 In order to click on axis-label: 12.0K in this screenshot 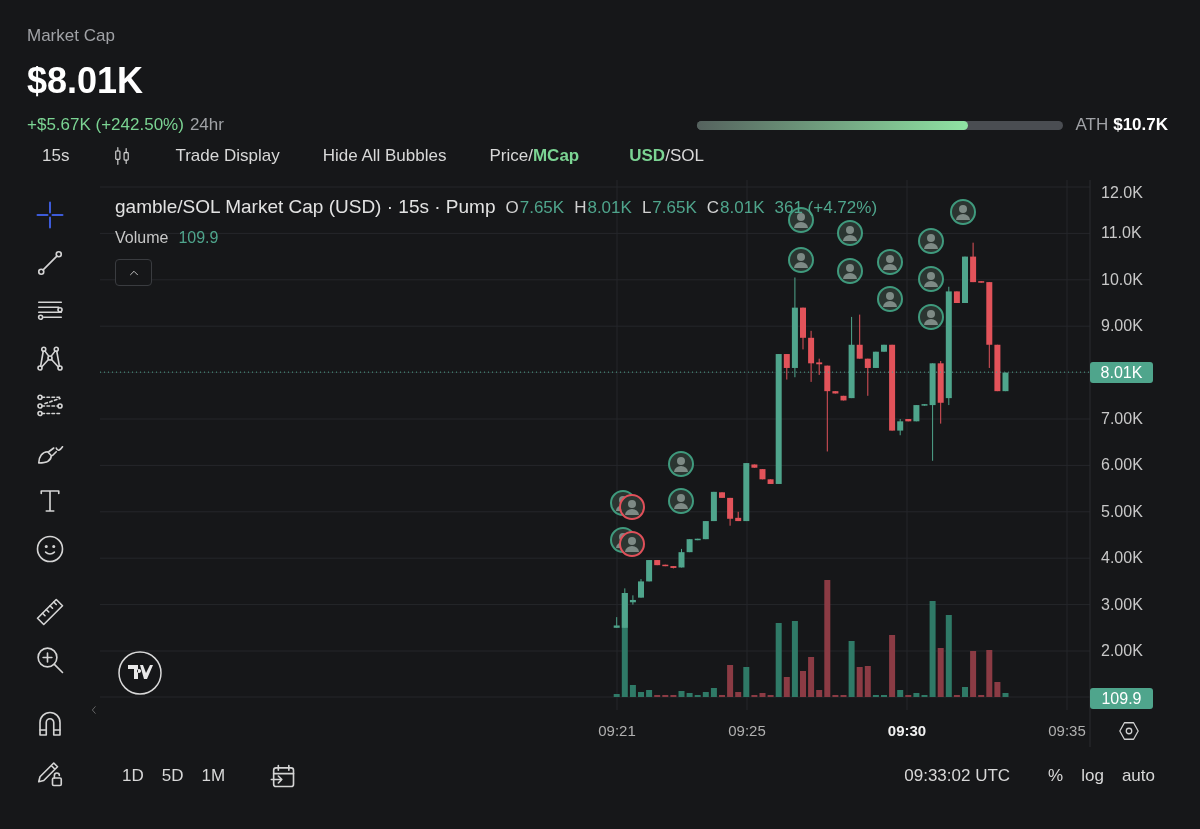, I will do `click(1122, 193)`.